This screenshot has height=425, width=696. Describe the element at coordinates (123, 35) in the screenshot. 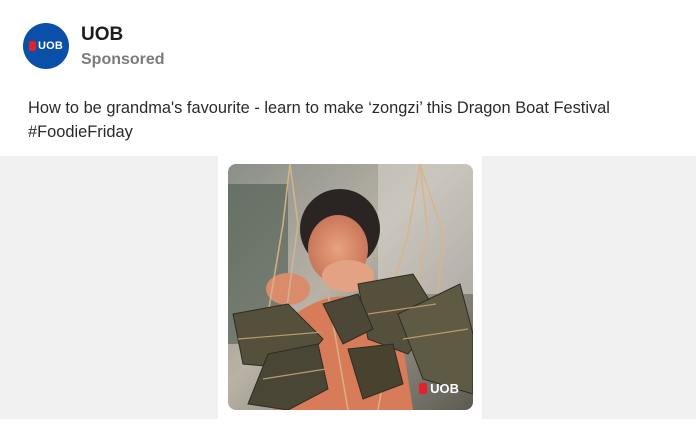

I see `page-name: UOB` at that location.